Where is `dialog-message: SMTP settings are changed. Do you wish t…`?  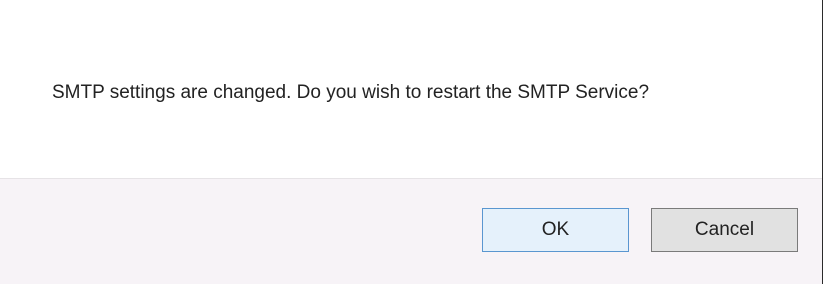
dialog-message: SMTP settings are changed. Do you wish t… is located at coordinates (351, 92).